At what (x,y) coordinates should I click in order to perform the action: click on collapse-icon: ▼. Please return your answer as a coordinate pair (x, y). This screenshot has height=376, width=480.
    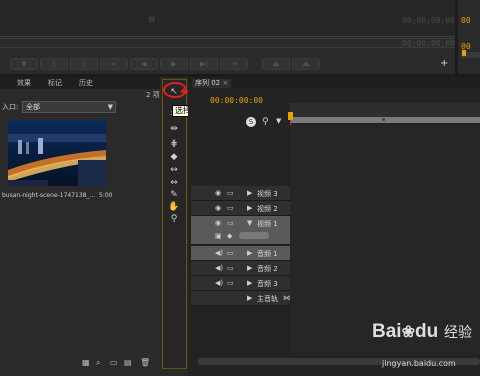
    Looking at the image, I should click on (249, 223).